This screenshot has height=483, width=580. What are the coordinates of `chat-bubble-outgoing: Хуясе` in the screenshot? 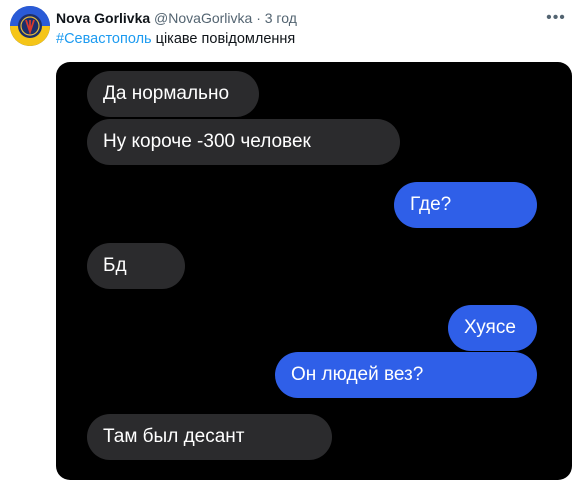 It's located at (492, 328).